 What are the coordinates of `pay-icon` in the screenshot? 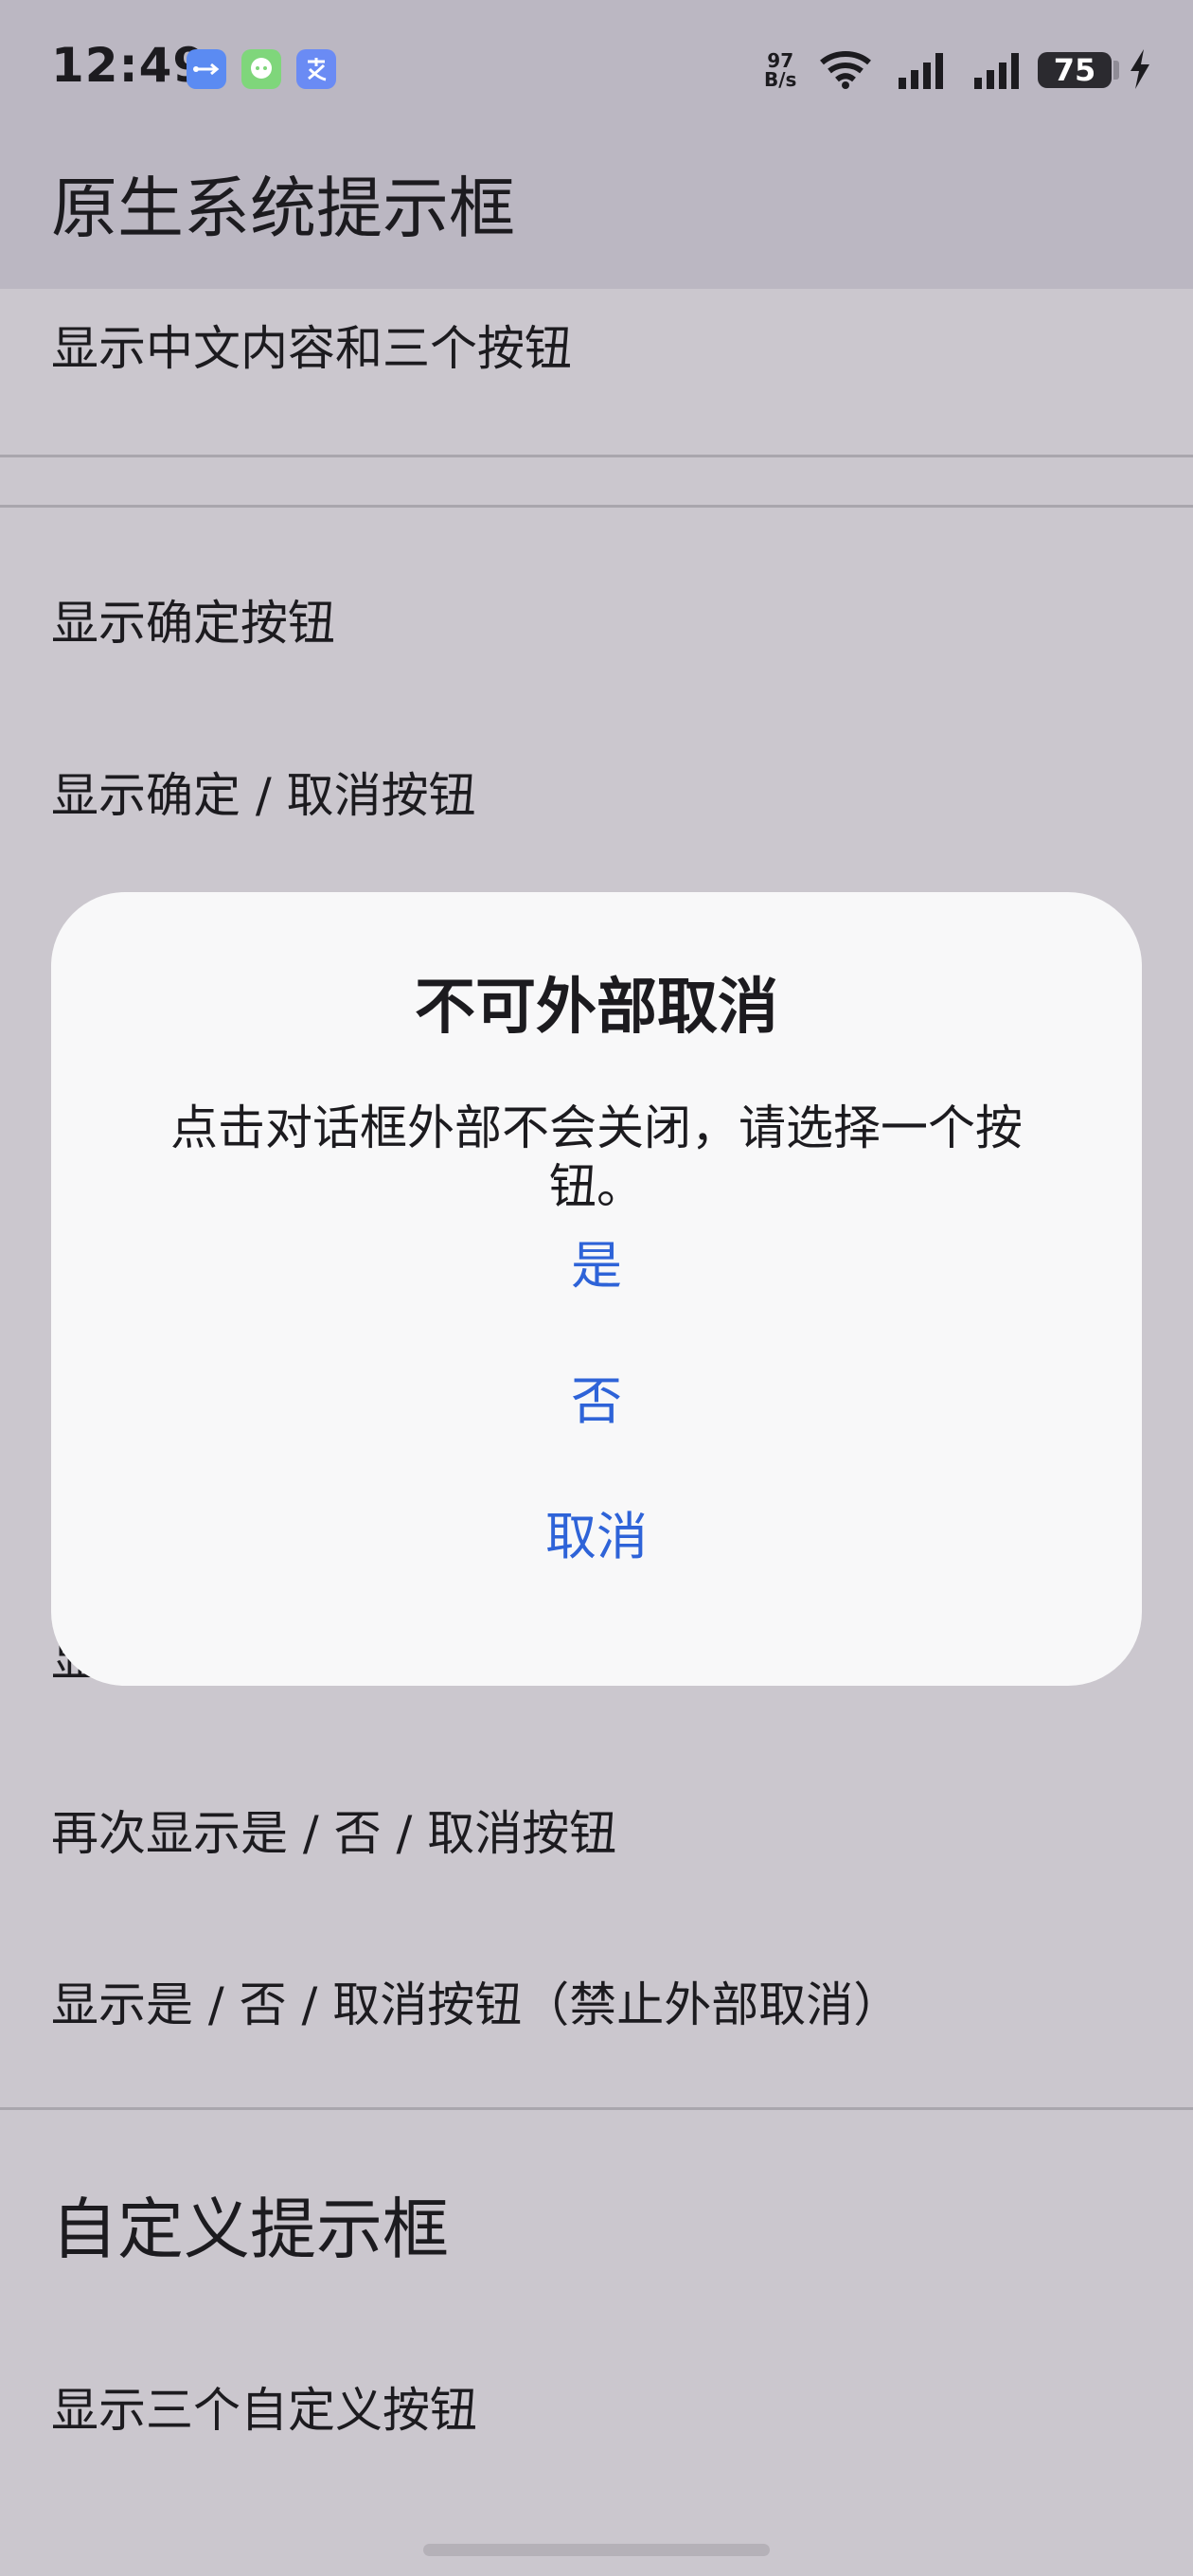 It's located at (316, 69).